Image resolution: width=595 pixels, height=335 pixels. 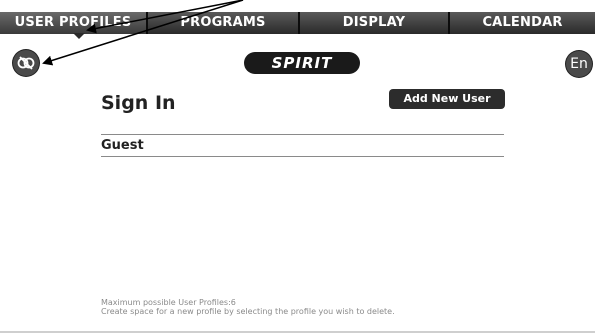 I want to click on exit-button, so click(x=26, y=63).